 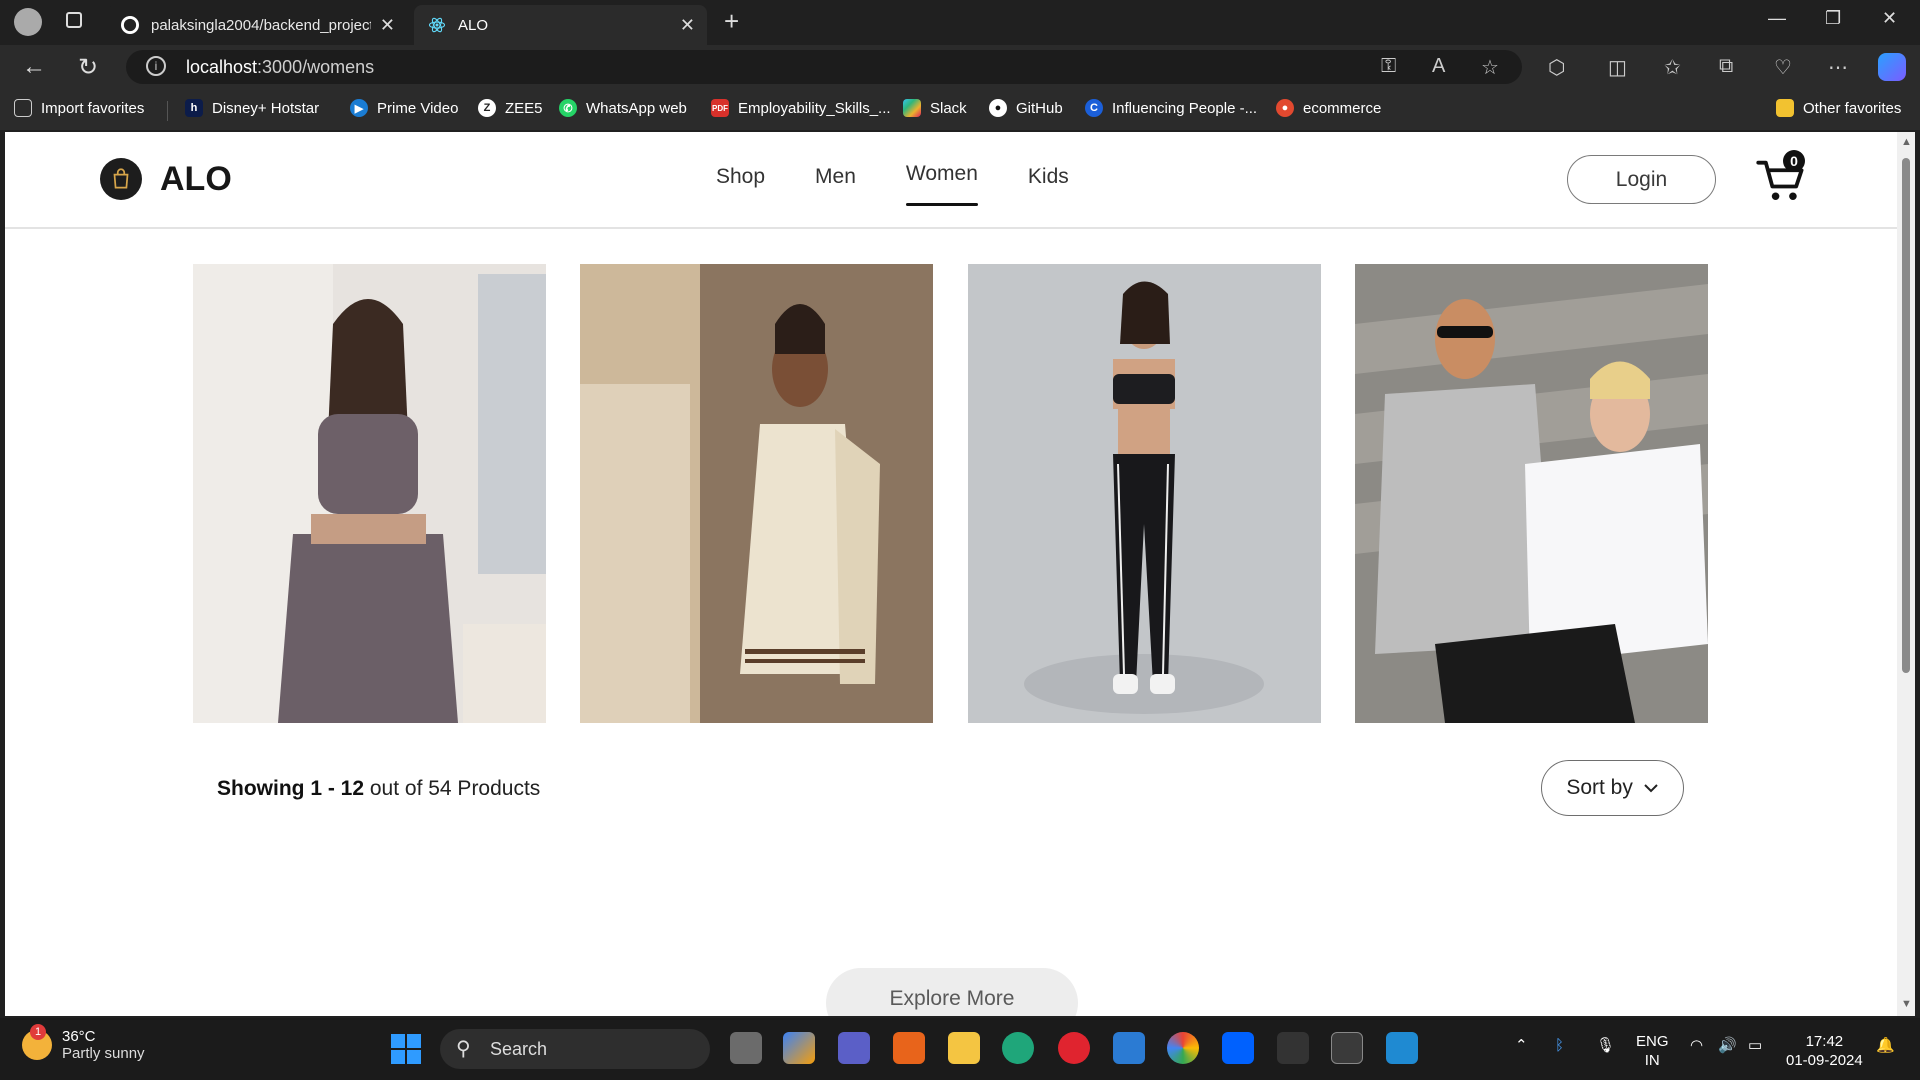 I want to click on language-indicator: ENG IN, so click(x=1652, y=1051).